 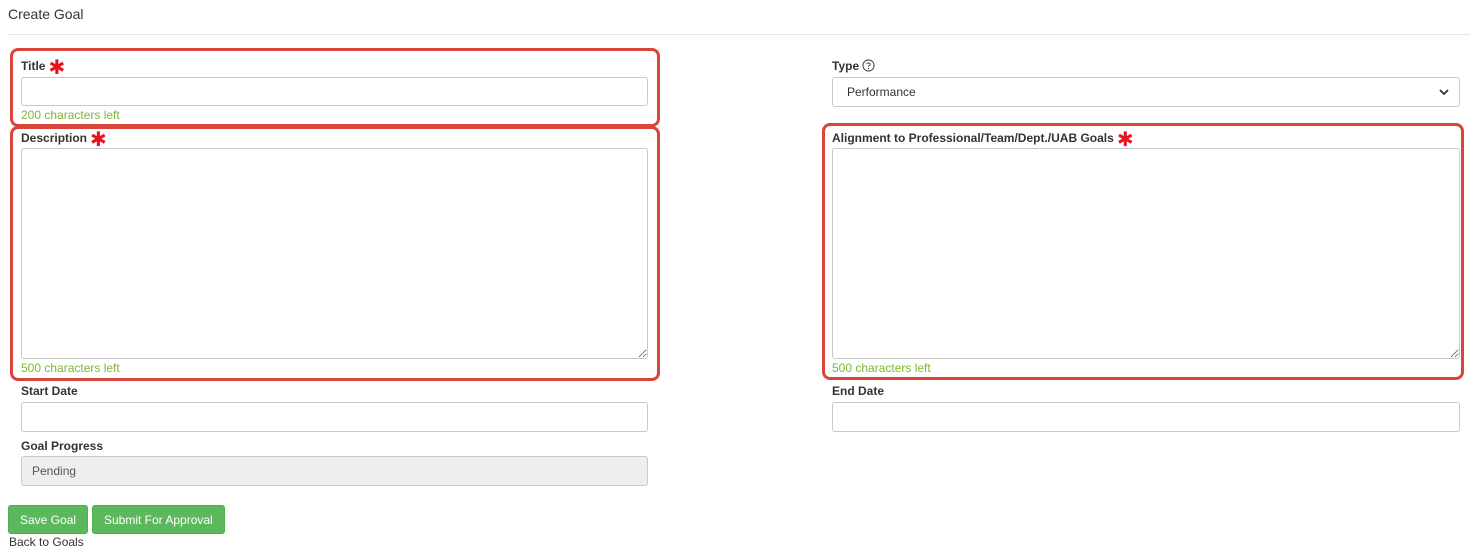 What do you see at coordinates (62, 446) in the screenshot?
I see `goal-progress-label: Goal Progress` at bounding box center [62, 446].